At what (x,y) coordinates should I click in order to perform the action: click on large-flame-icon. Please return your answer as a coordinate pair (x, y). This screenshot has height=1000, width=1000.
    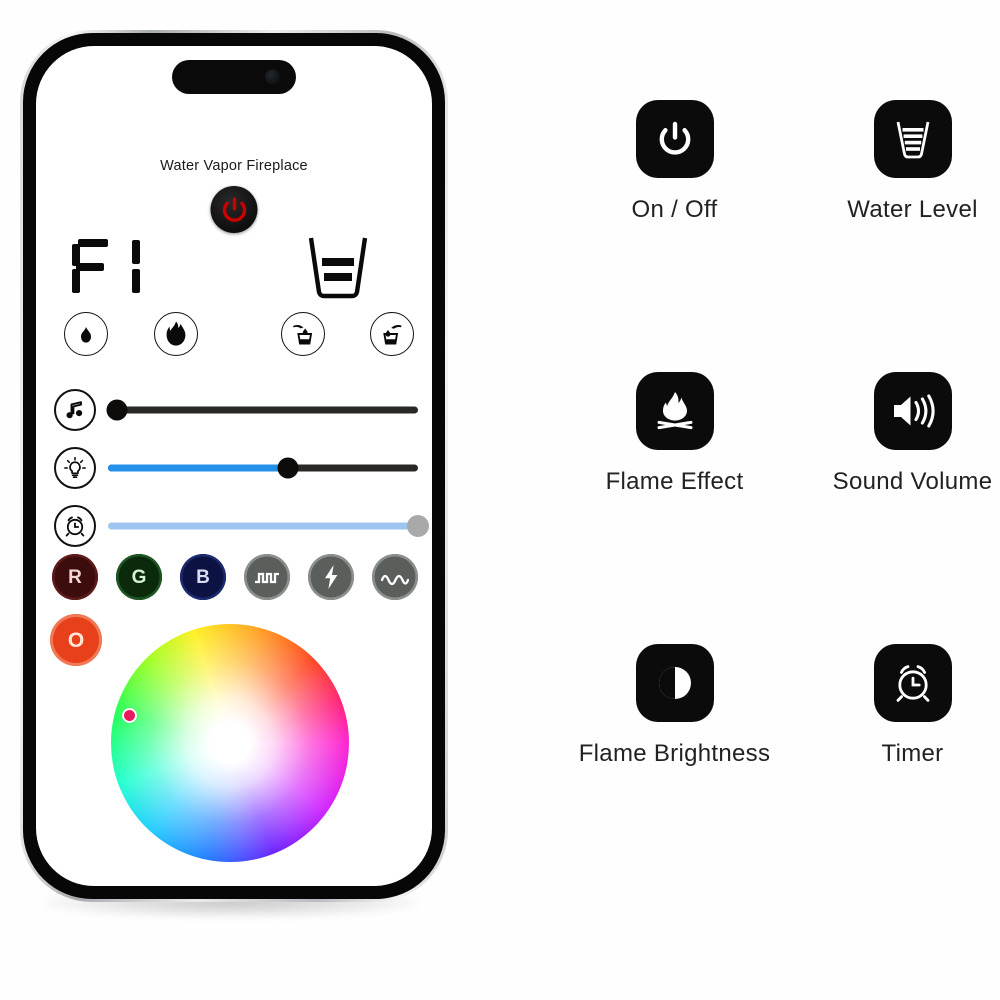
    Looking at the image, I should click on (176, 333).